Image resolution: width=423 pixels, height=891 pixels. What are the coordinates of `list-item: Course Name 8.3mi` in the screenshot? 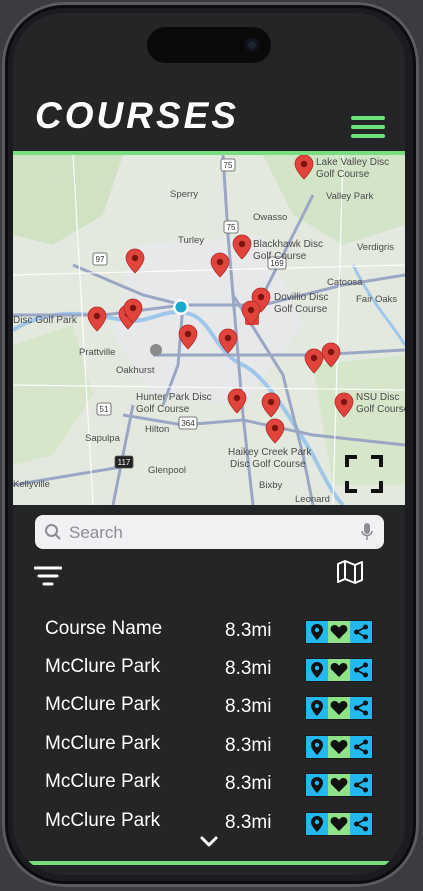 It's located at (209, 629).